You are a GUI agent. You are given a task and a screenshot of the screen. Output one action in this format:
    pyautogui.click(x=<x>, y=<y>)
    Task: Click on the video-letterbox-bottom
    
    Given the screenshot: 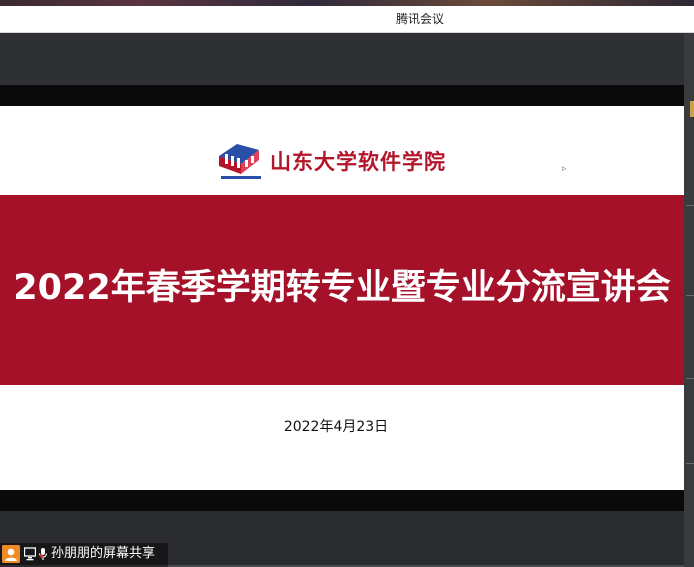 What is the action you would take?
    pyautogui.click(x=342, y=500)
    